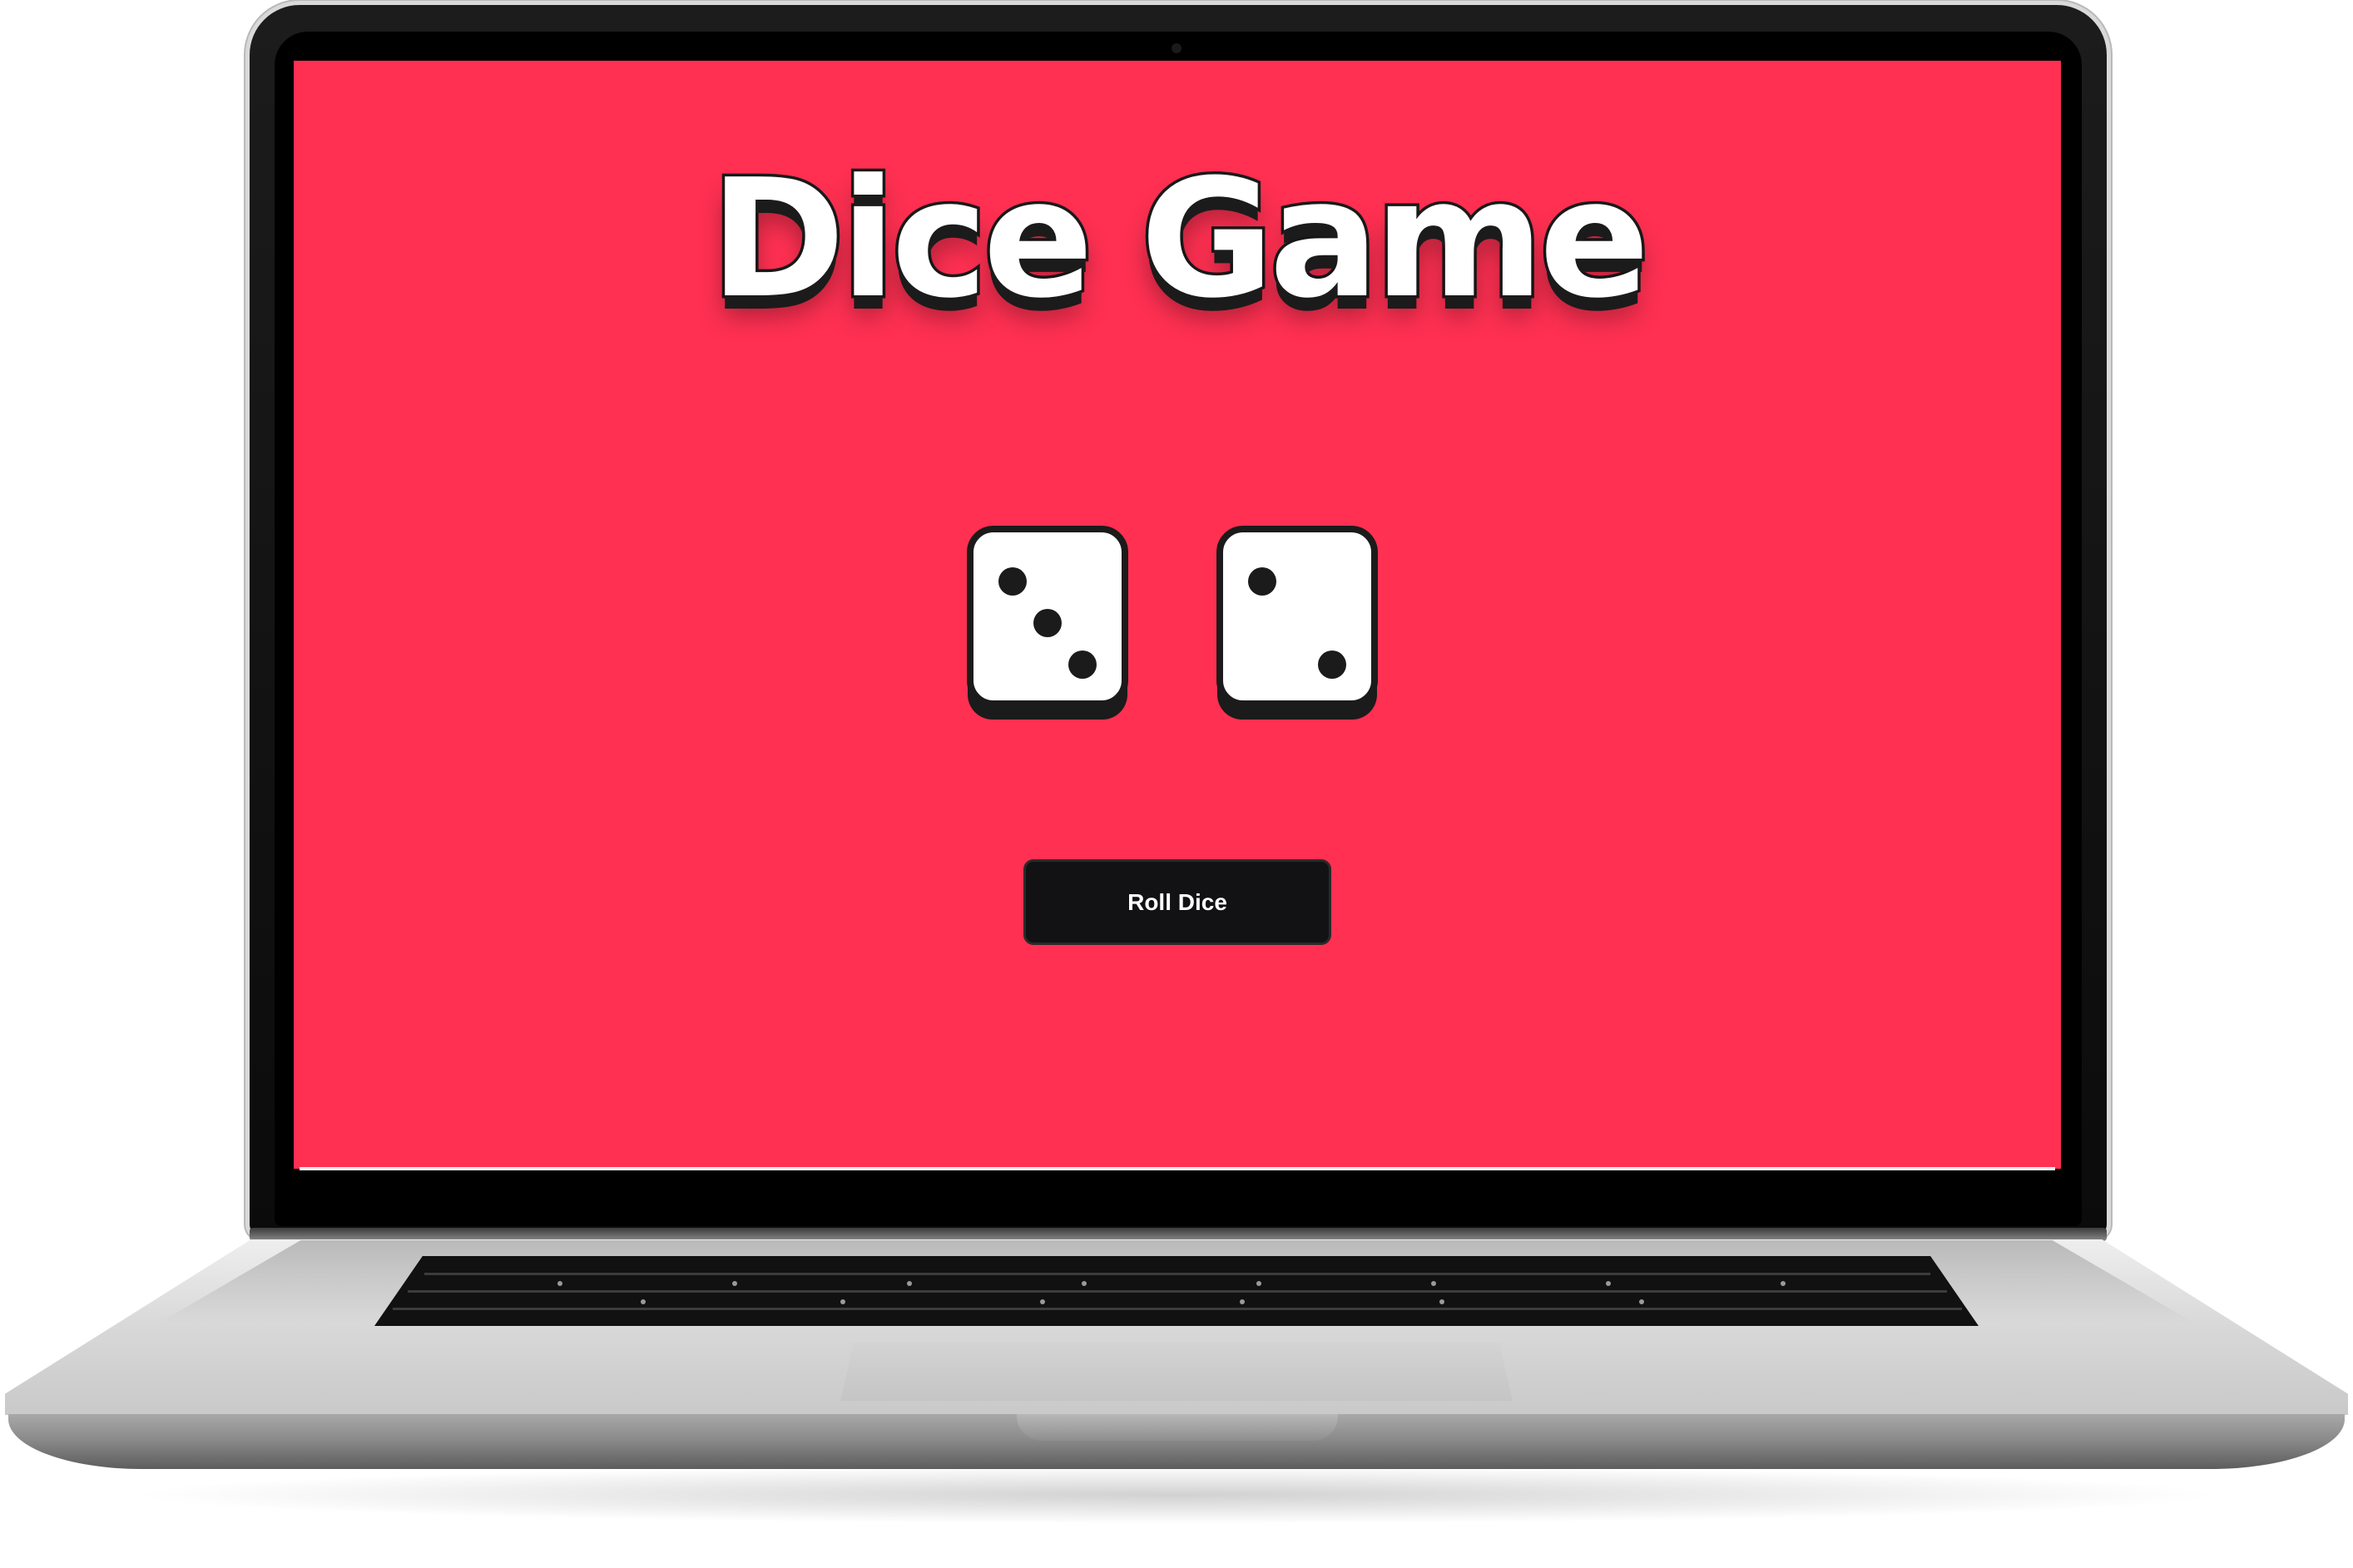 The width and height of the screenshot is (2353, 1568). I want to click on webcam-icon, so click(1176, 48).